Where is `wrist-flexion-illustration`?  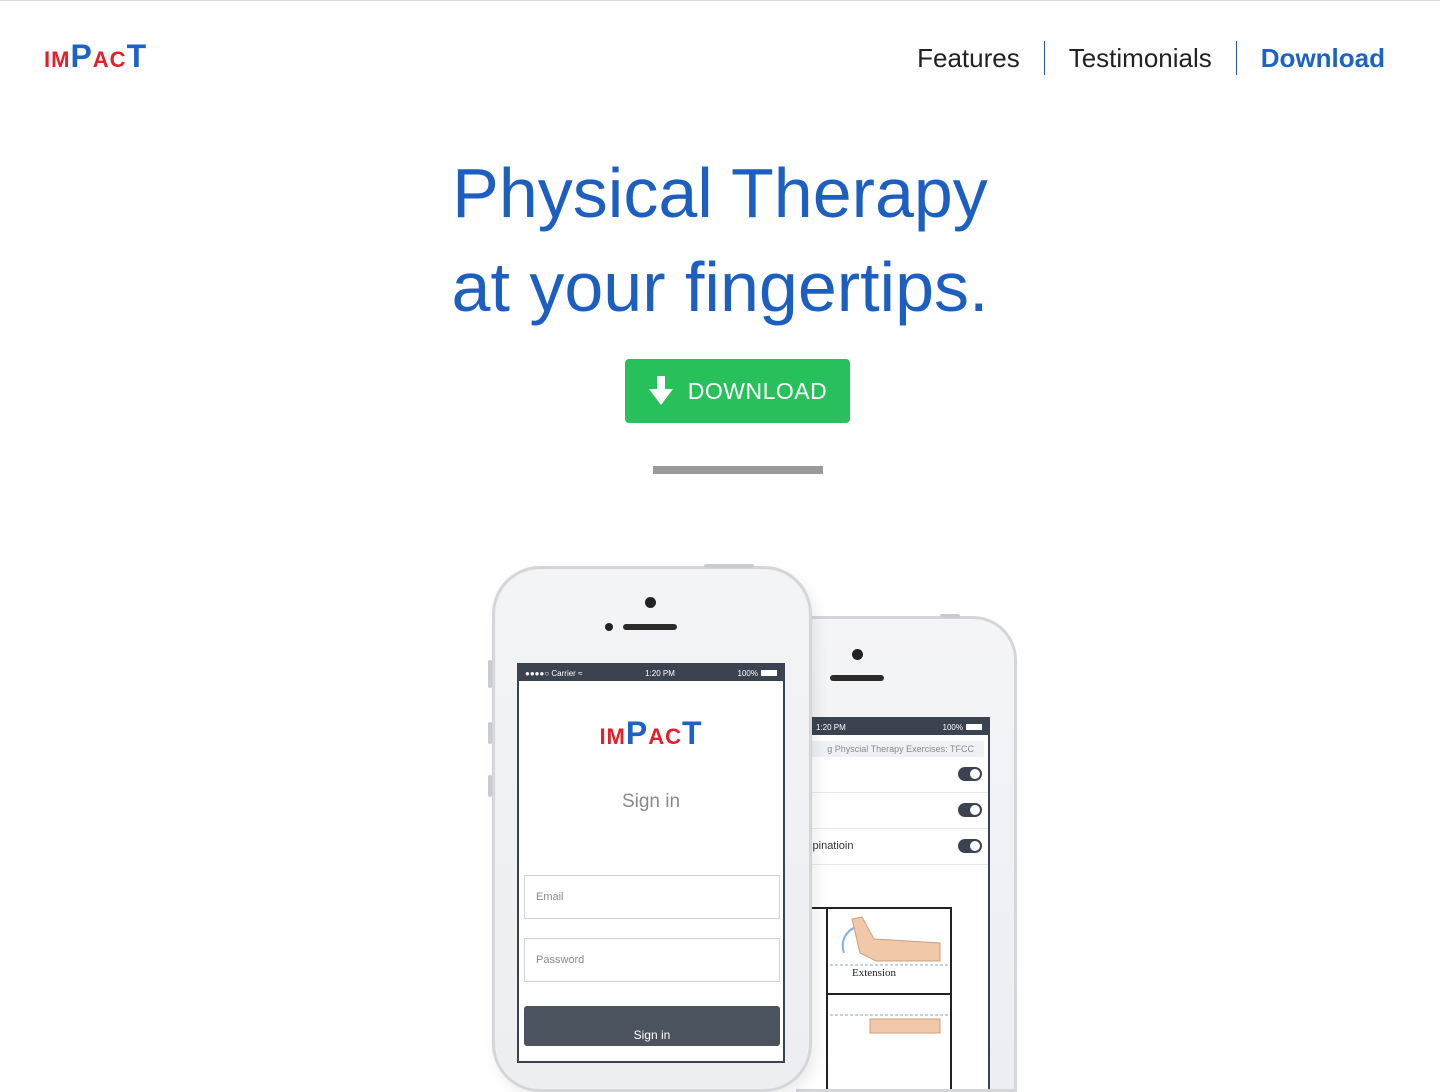 wrist-flexion-illustration is located at coordinates (889, 1024).